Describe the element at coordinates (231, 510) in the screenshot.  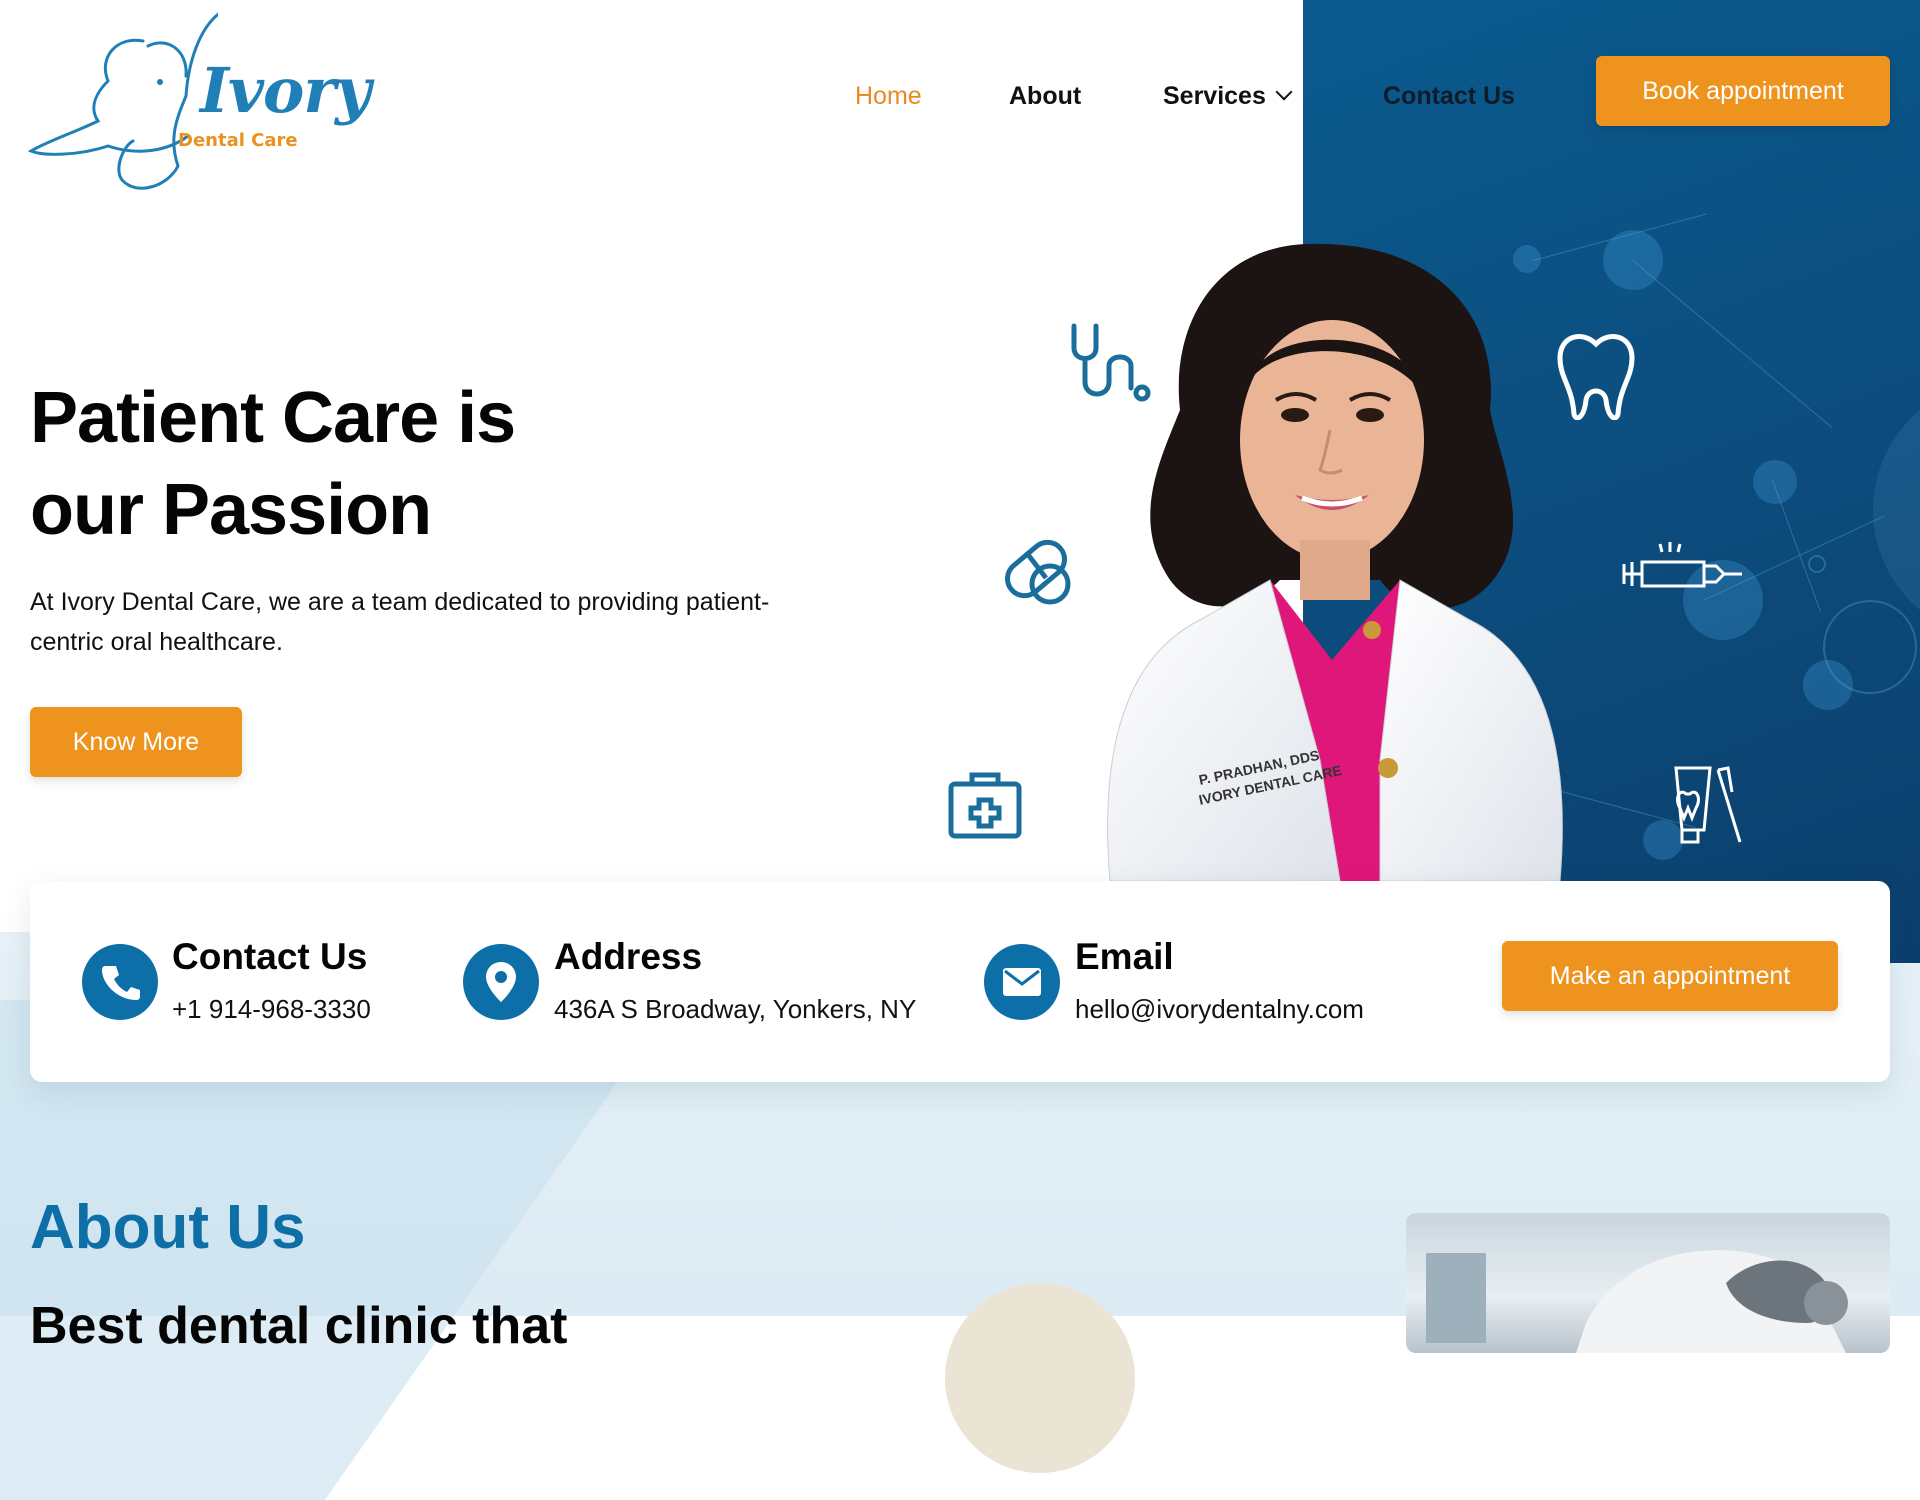
I see `hero-title-line2: our Passion` at that location.